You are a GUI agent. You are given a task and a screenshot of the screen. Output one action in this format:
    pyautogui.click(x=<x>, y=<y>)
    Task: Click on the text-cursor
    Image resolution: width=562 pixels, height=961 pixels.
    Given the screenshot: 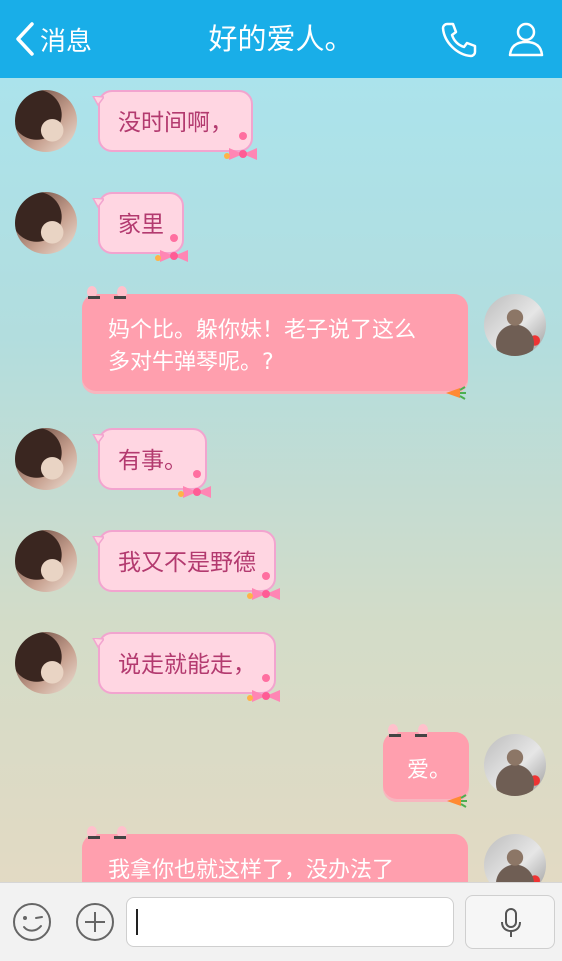 What is the action you would take?
    pyautogui.click(x=137, y=922)
    